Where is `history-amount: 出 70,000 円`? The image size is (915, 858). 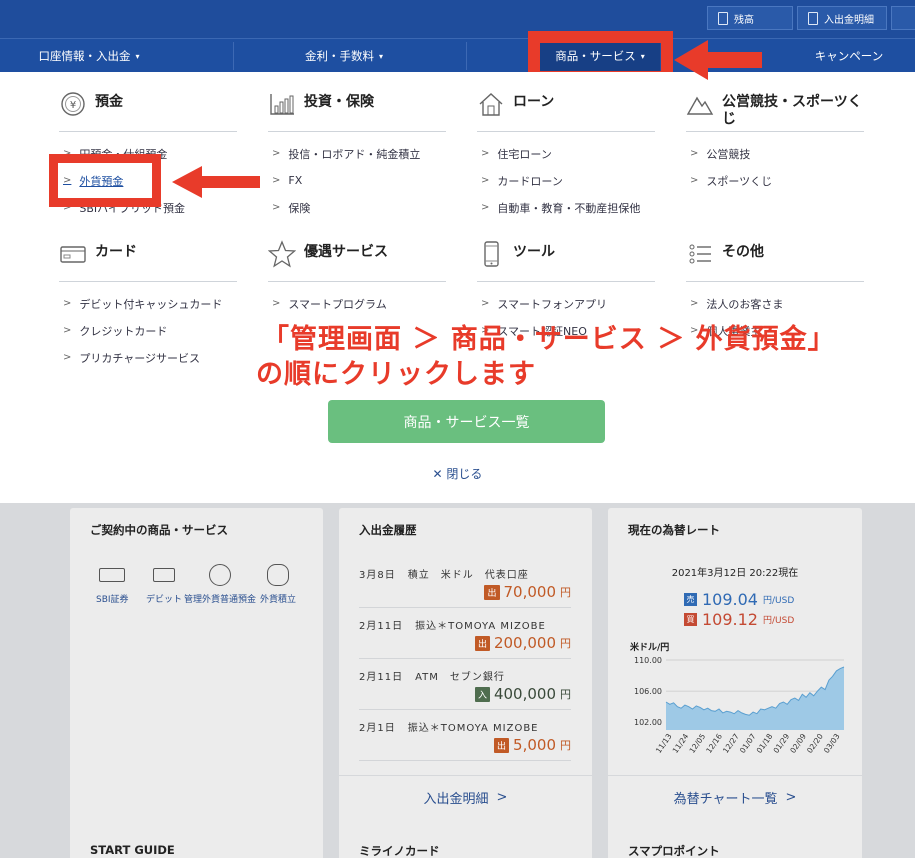
history-amount: 出 70,000 円 is located at coordinates (527, 592).